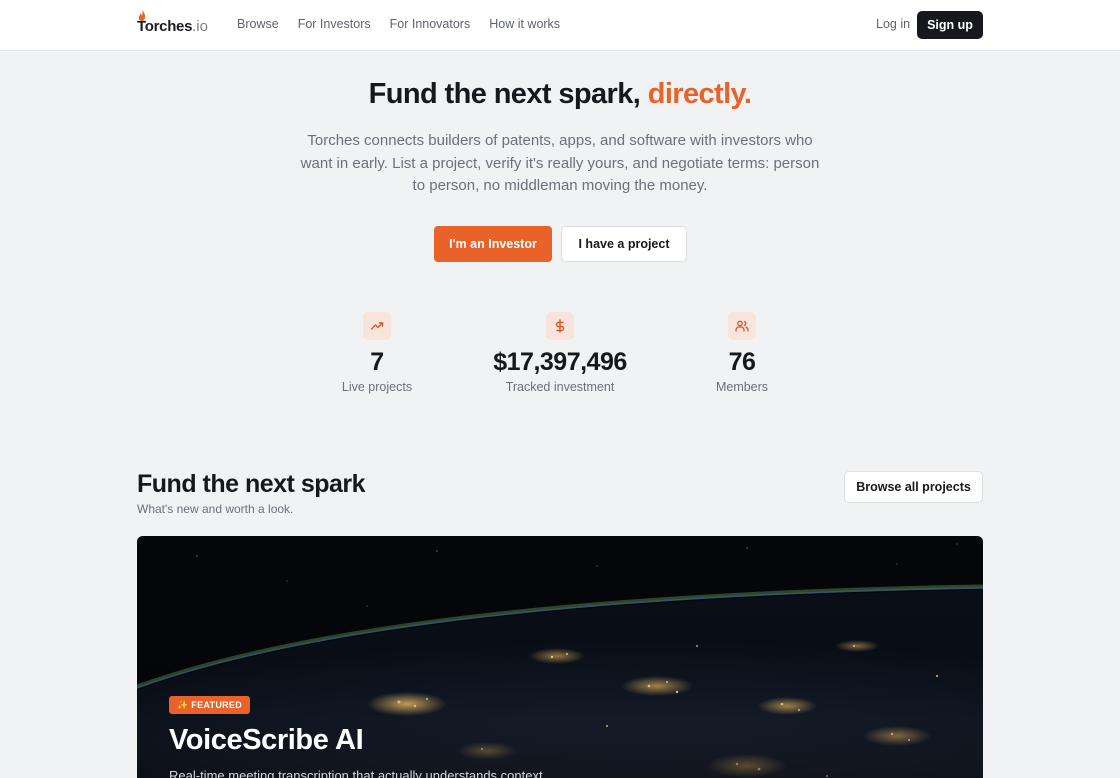 This screenshot has height=778, width=1120. I want to click on hero-title: Fund the next spark, directly., so click(560, 94).